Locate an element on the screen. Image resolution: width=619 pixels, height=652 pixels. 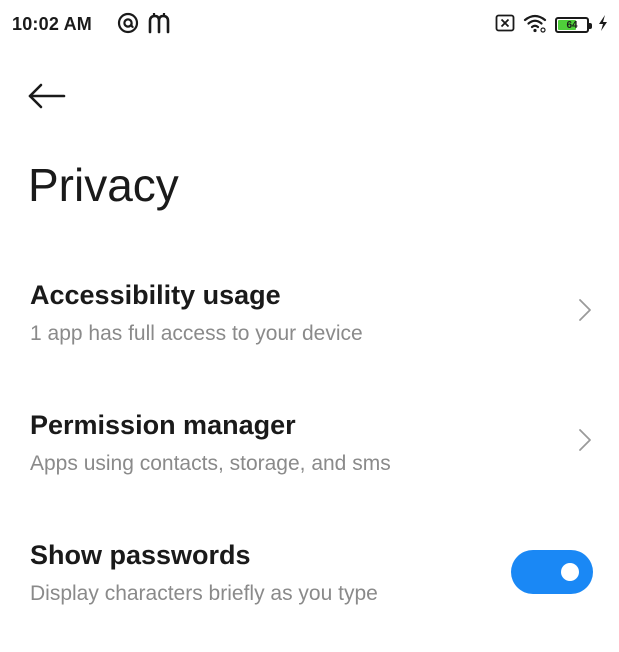
battery-level: 64 is located at coordinates (572, 25).